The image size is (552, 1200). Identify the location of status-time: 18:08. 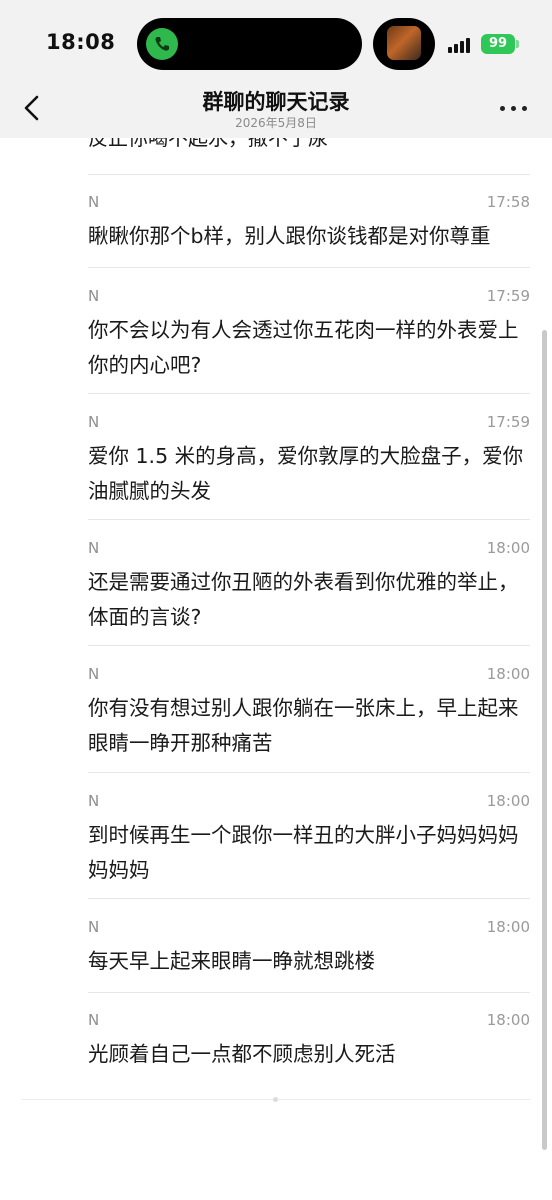
(81, 42).